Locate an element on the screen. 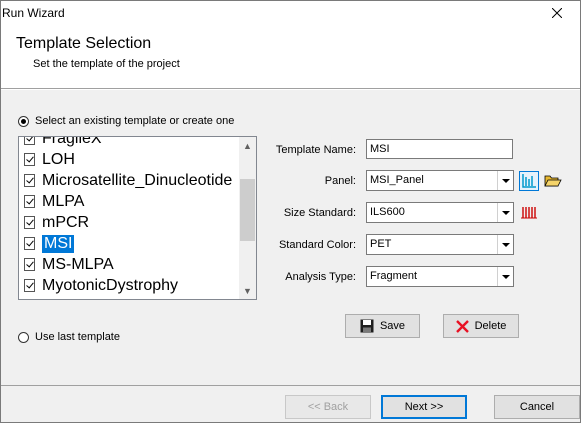 The image size is (581, 423). existing-template-radio is located at coordinates (23, 121).